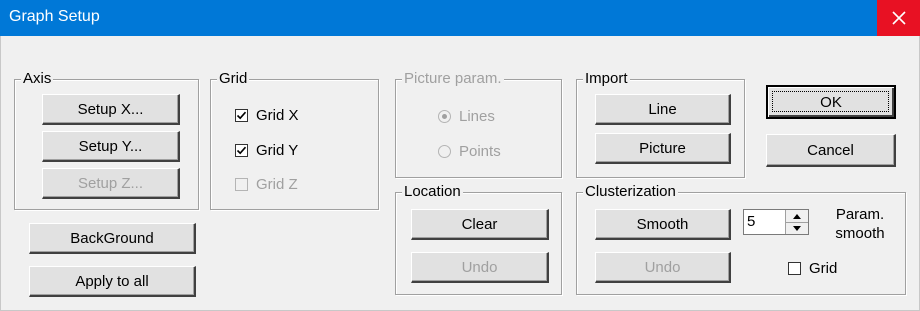 Image resolution: width=920 pixels, height=311 pixels. I want to click on clusterization-undo-button: Undo, so click(663, 267).